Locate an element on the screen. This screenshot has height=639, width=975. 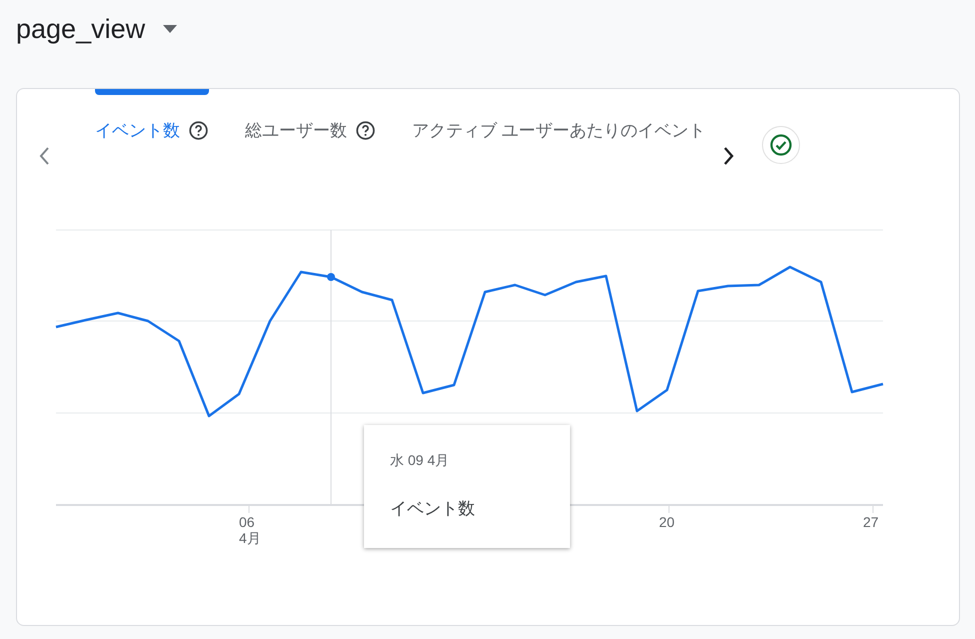
check-icon is located at coordinates (780, 145).